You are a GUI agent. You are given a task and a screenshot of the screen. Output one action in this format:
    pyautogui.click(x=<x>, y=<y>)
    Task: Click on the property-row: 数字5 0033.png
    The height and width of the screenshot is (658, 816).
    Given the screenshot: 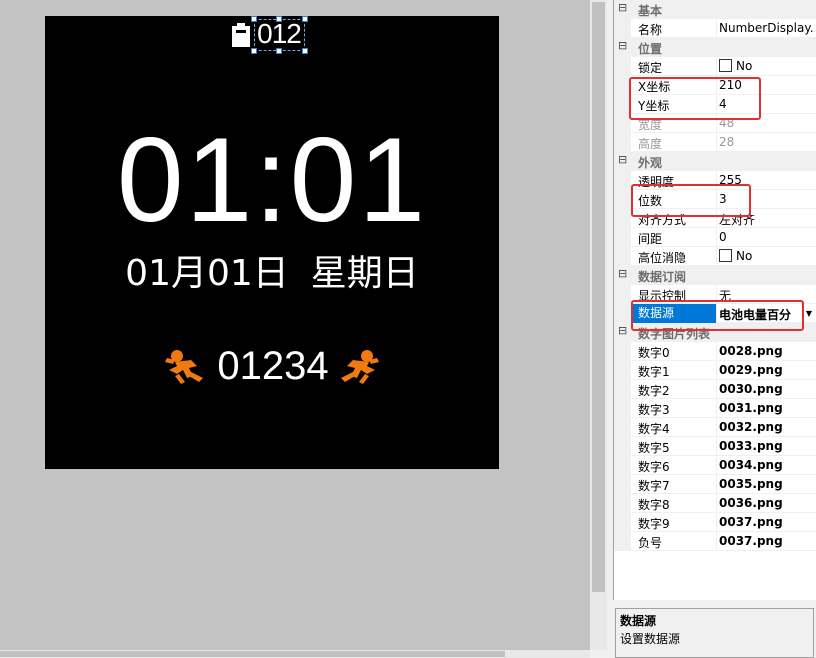 What is the action you would take?
    pyautogui.click(x=715, y=446)
    